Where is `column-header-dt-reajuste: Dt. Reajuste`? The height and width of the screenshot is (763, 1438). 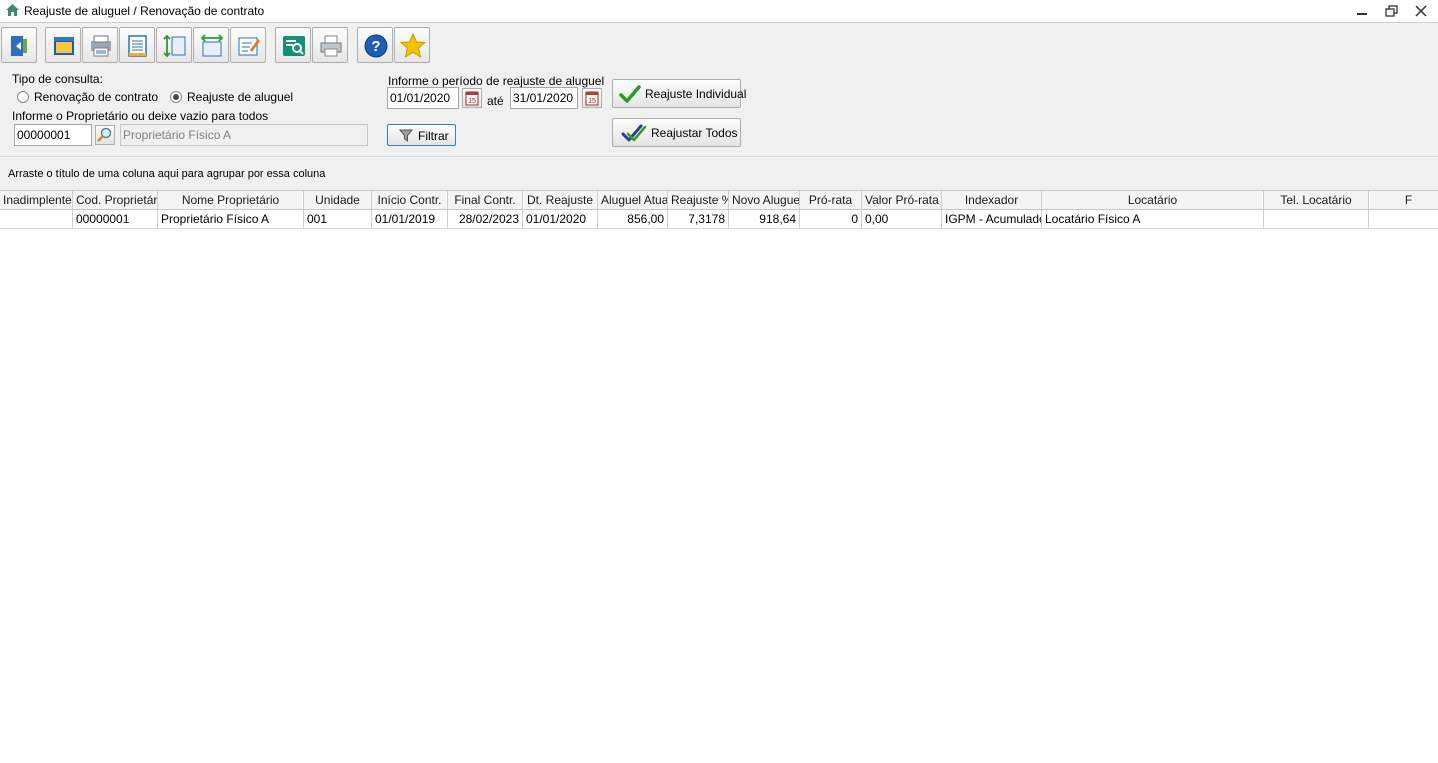
column-header-dt-reajuste: Dt. Reajuste is located at coordinates (560, 200).